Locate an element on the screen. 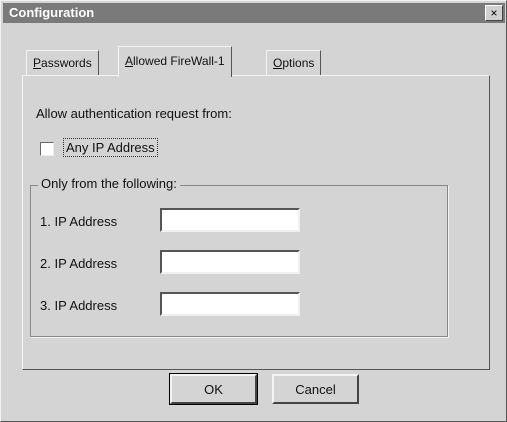 This screenshot has width=507, height=422. ok-button: OK is located at coordinates (213, 389).